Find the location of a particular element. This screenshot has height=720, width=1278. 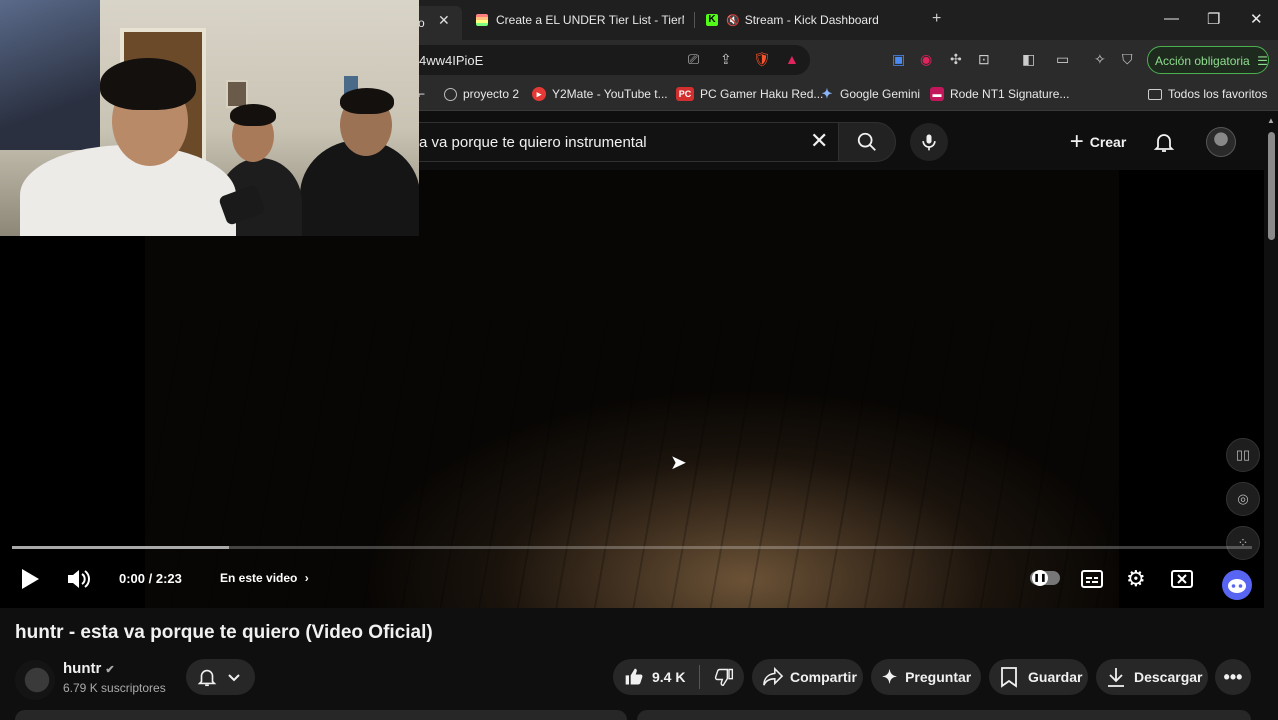

webcam-person-left is located at coordinates (128, 190).